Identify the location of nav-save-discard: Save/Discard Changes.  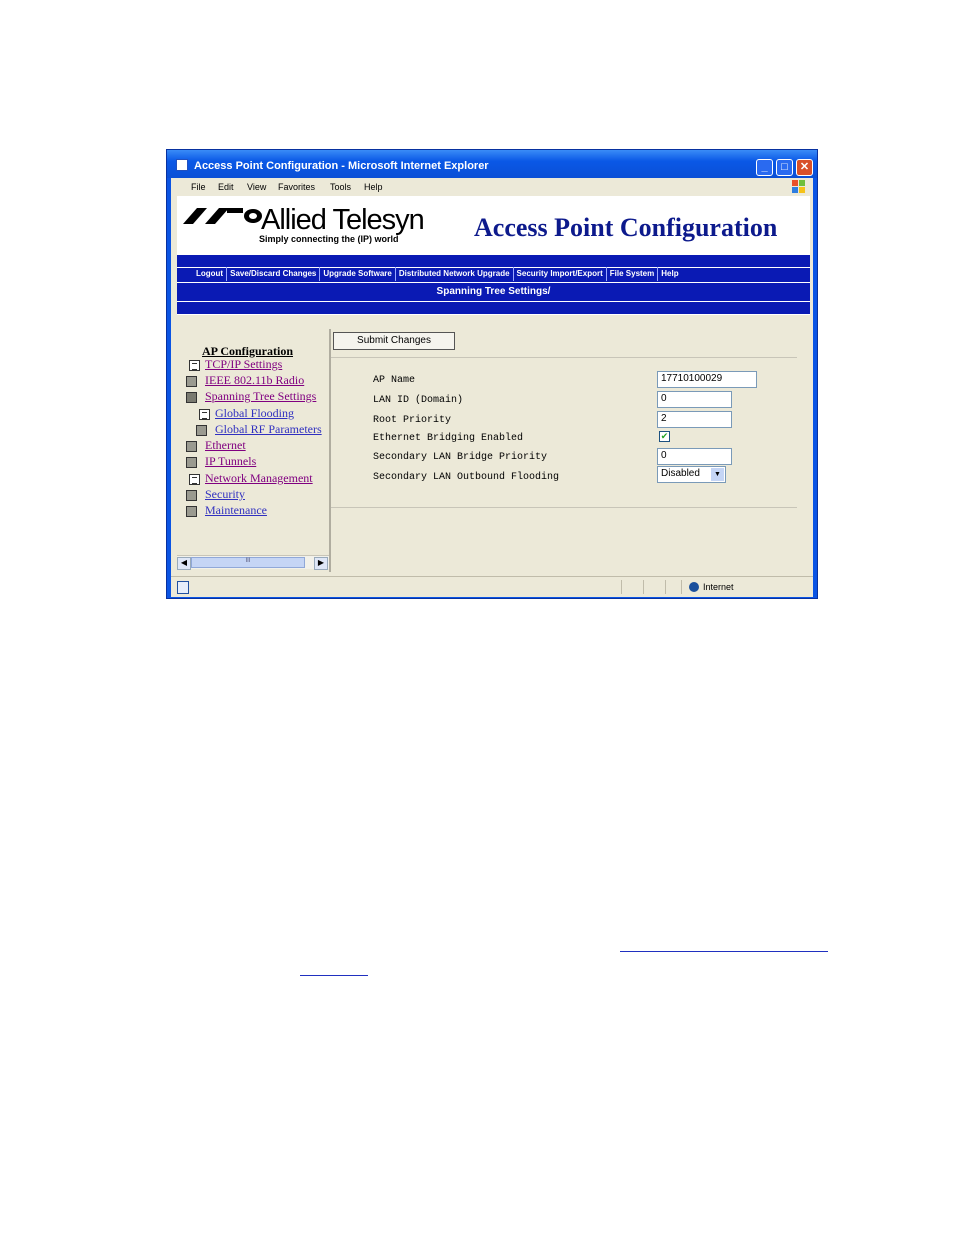
(274, 274).